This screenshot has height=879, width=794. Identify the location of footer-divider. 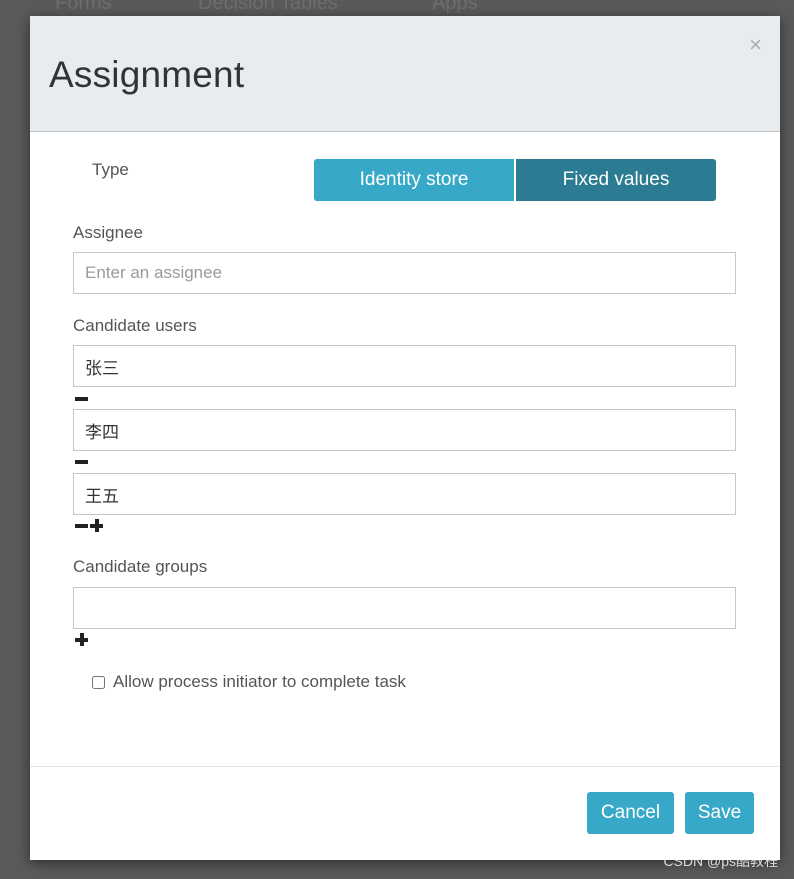
(405, 766).